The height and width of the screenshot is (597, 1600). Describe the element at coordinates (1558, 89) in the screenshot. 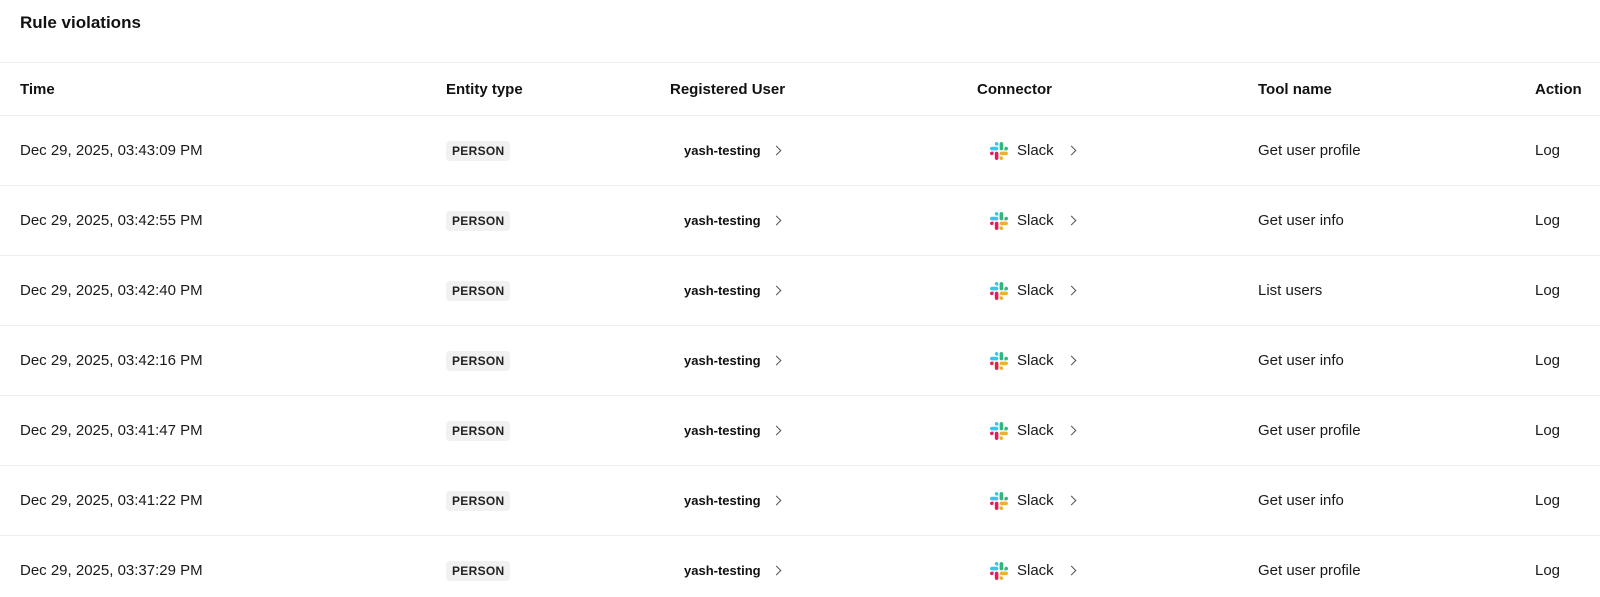

I see `header-action: Action` at that location.